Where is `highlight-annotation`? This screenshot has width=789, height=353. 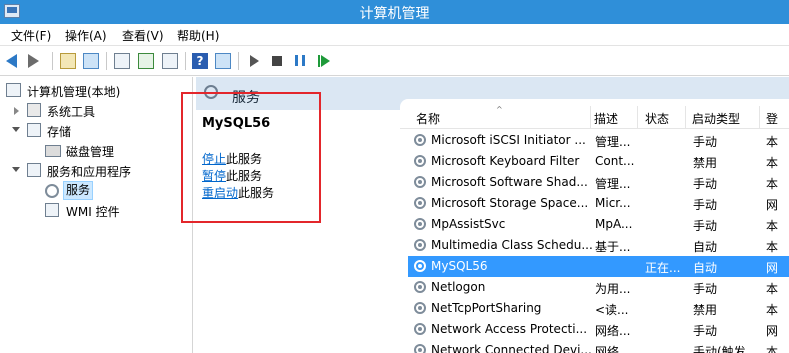 highlight-annotation is located at coordinates (251, 157).